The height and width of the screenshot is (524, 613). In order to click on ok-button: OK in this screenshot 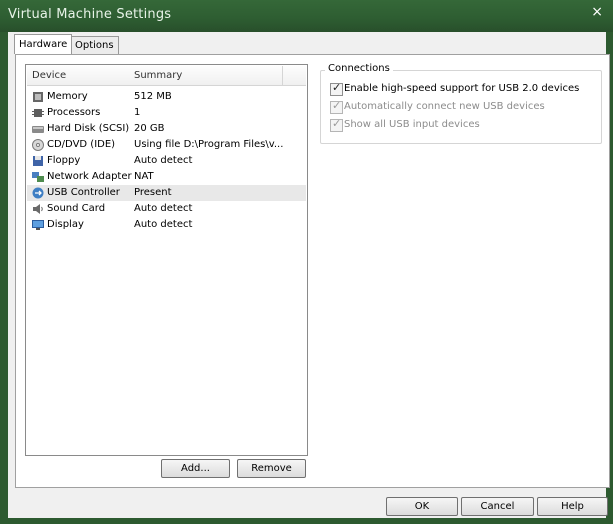, I will do `click(422, 506)`.